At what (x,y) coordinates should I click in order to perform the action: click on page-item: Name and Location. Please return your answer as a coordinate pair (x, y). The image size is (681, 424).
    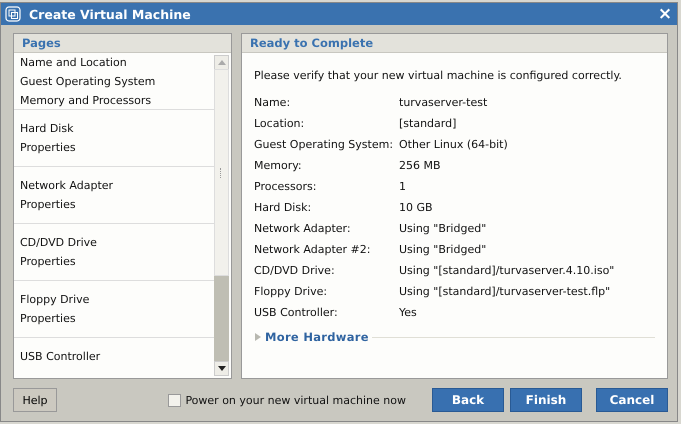
    Looking at the image, I should click on (117, 62).